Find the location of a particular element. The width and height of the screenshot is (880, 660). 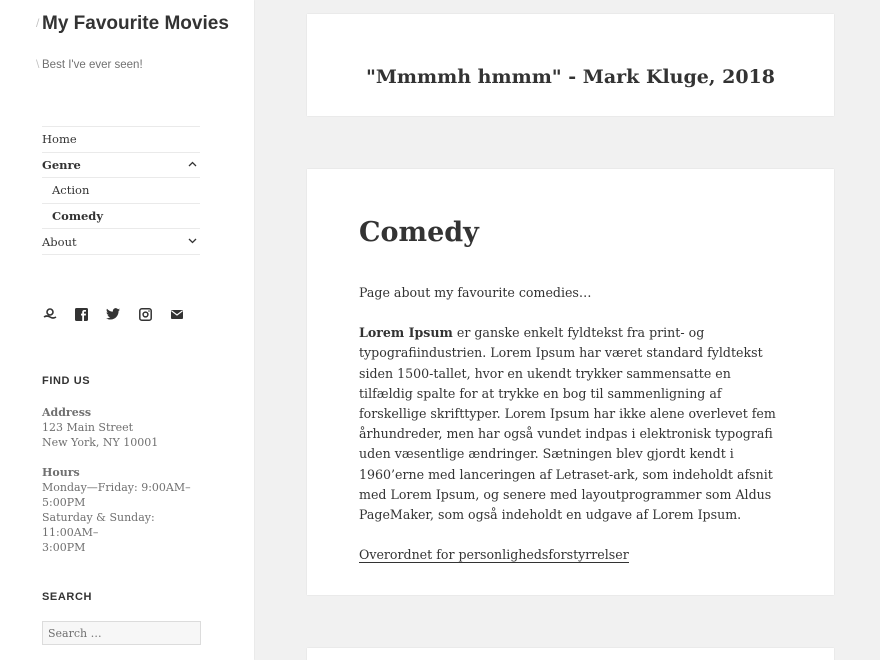

nav-item-label: Comedy is located at coordinates (78, 216).